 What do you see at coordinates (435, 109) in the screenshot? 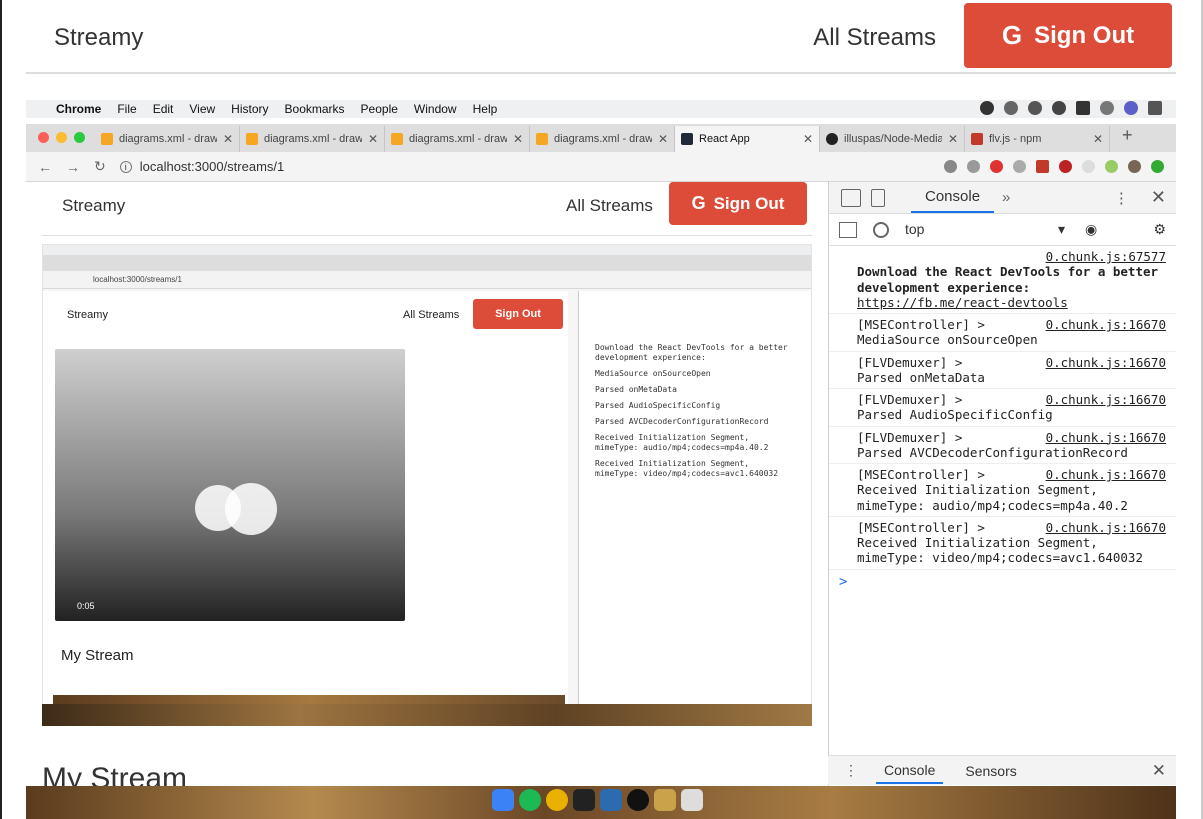
I see `menu-window: Window` at bounding box center [435, 109].